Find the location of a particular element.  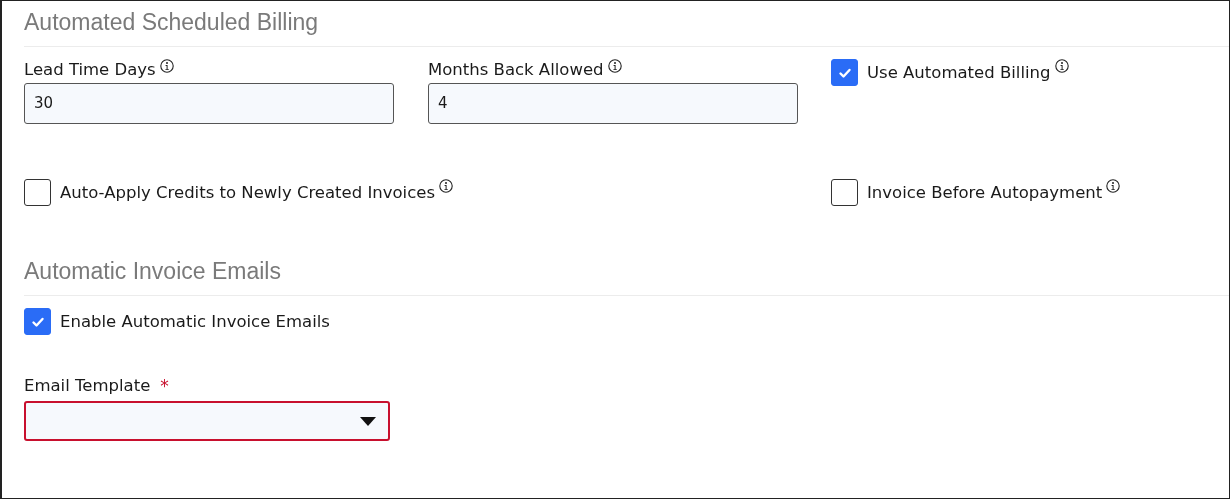

checkbox-label: Use Automated Billing is located at coordinates (959, 72).